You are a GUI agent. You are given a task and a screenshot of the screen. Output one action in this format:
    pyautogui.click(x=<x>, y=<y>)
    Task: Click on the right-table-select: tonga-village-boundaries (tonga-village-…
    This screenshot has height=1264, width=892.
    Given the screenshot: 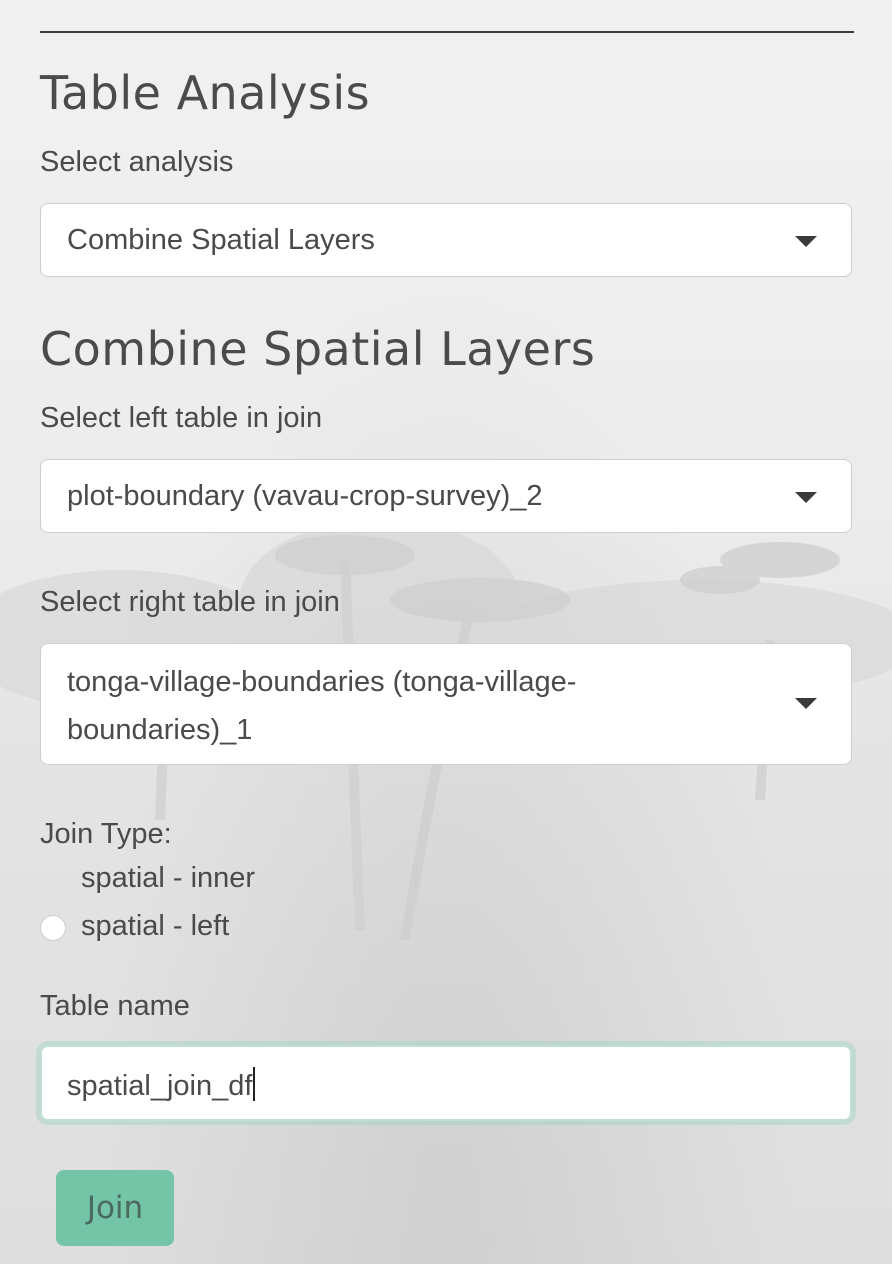 What is the action you would take?
    pyautogui.click(x=446, y=704)
    